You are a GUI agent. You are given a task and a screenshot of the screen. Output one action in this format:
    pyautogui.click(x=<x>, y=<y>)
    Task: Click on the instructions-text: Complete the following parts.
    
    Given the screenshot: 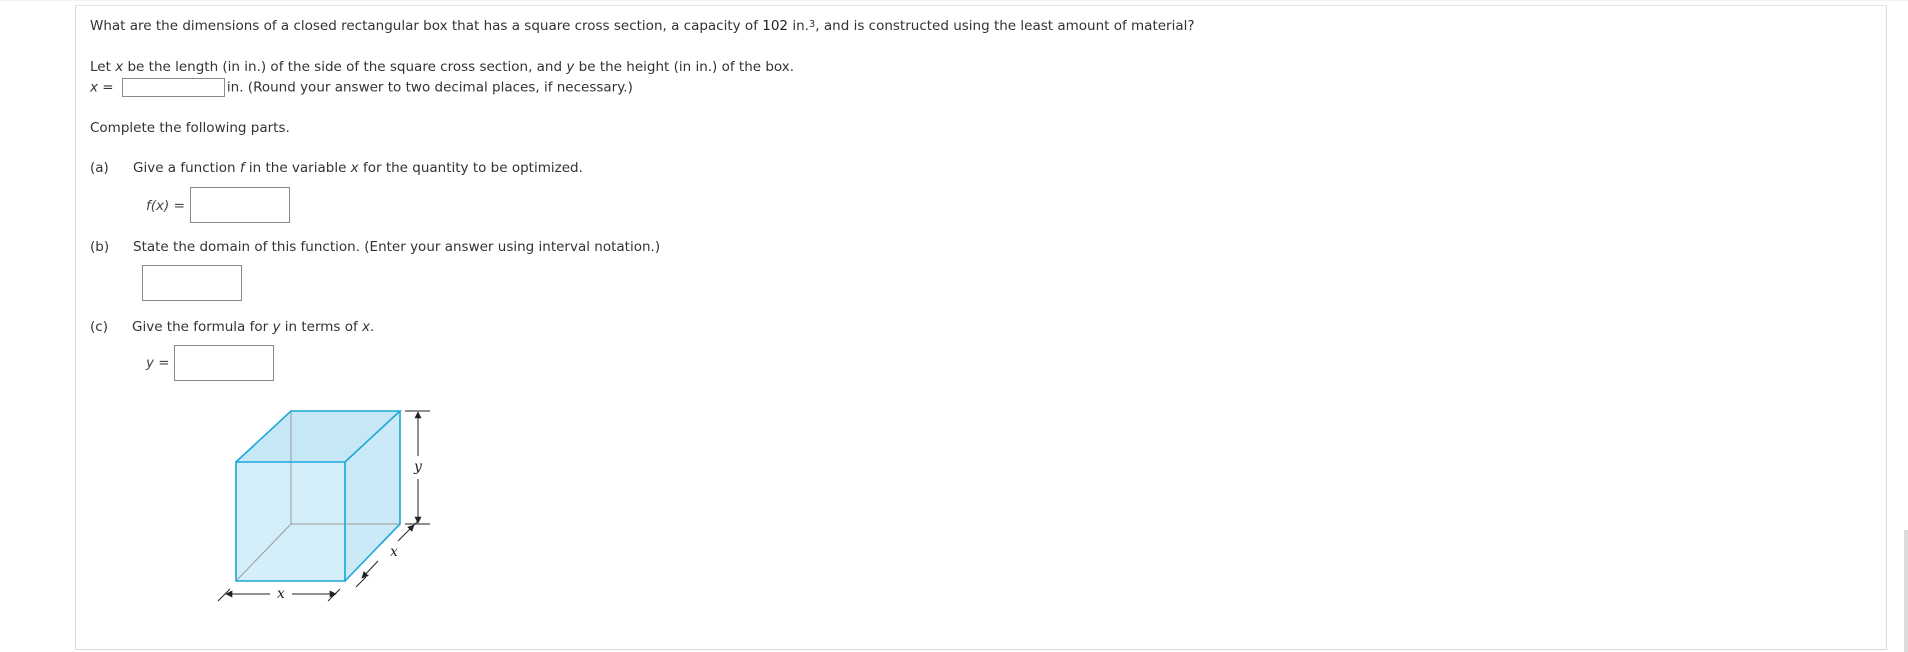 What is the action you would take?
    pyautogui.click(x=190, y=128)
    